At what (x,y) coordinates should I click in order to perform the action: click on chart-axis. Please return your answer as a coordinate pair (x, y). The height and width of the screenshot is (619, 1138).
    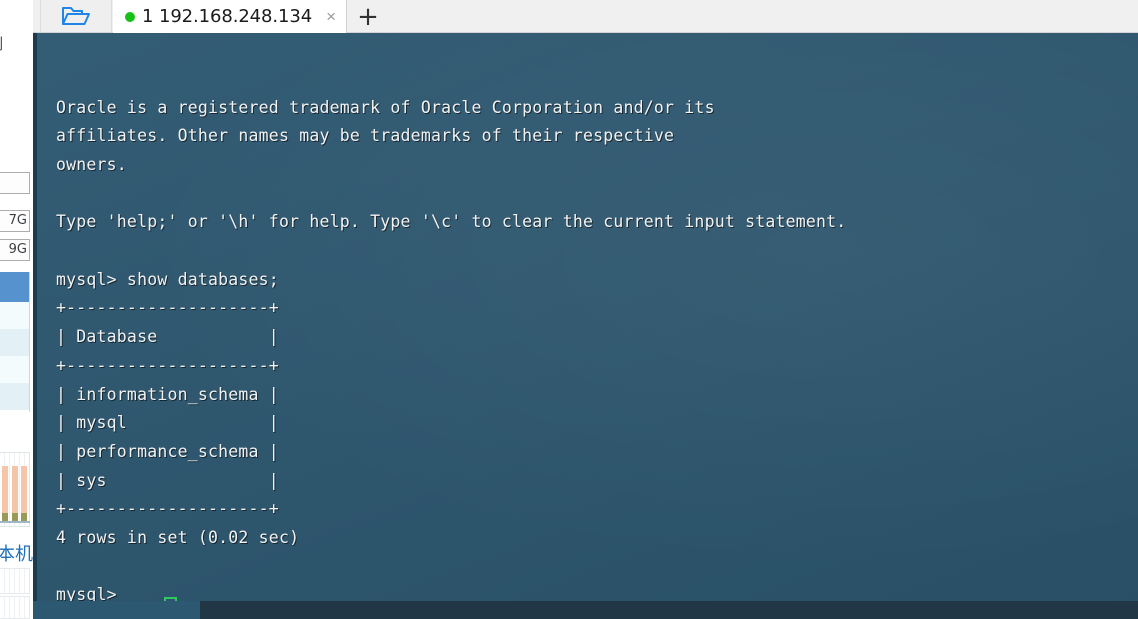
    Looking at the image, I should click on (15, 522).